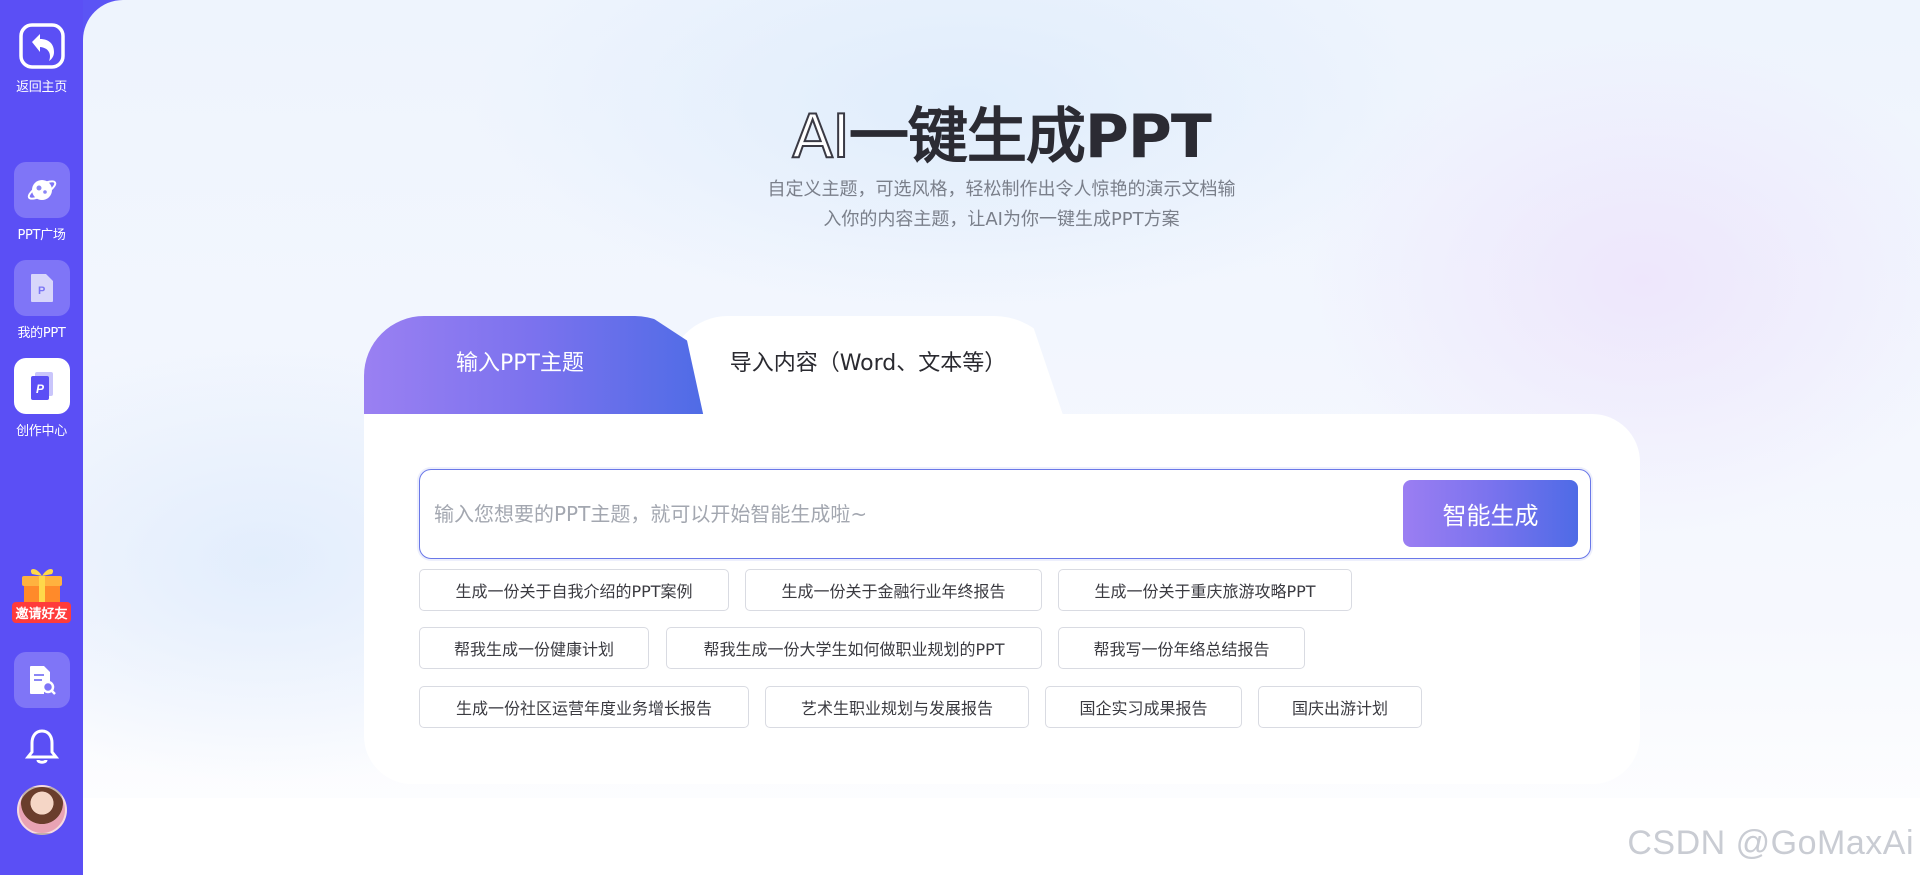 This screenshot has height=875, width=1920. I want to click on ppt-create-icon: P, so click(41, 386).